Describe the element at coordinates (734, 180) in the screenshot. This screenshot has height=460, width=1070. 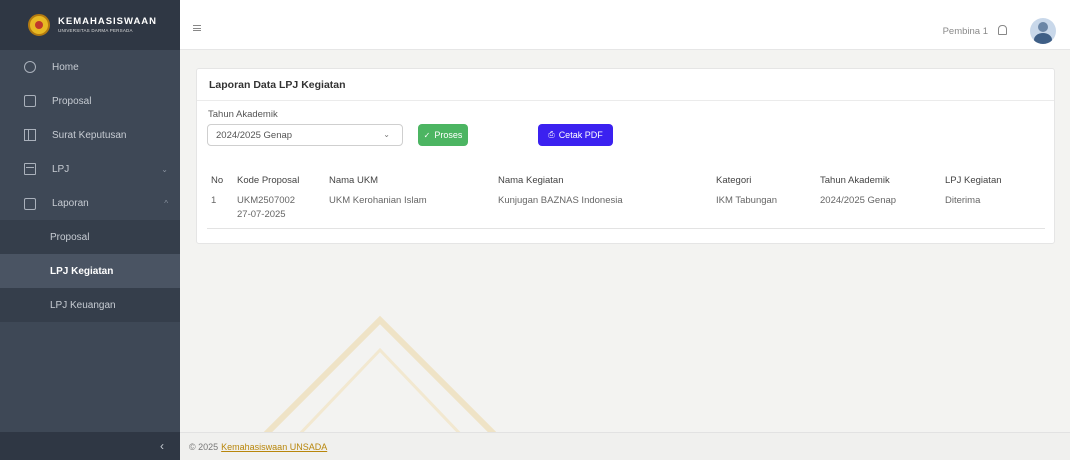
I see `column-header: Kategori` at that location.